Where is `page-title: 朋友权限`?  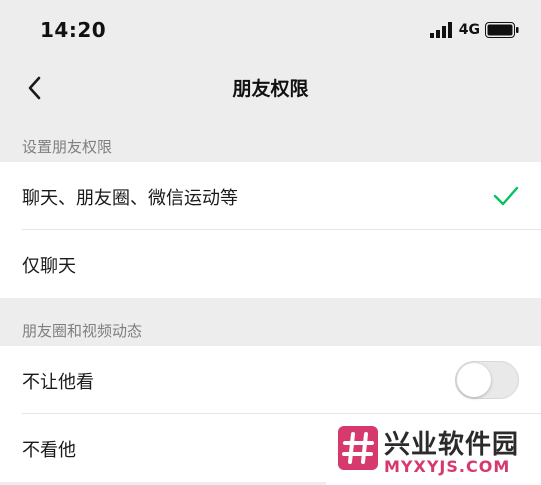
page-title: 朋友权限 is located at coordinates (270, 89).